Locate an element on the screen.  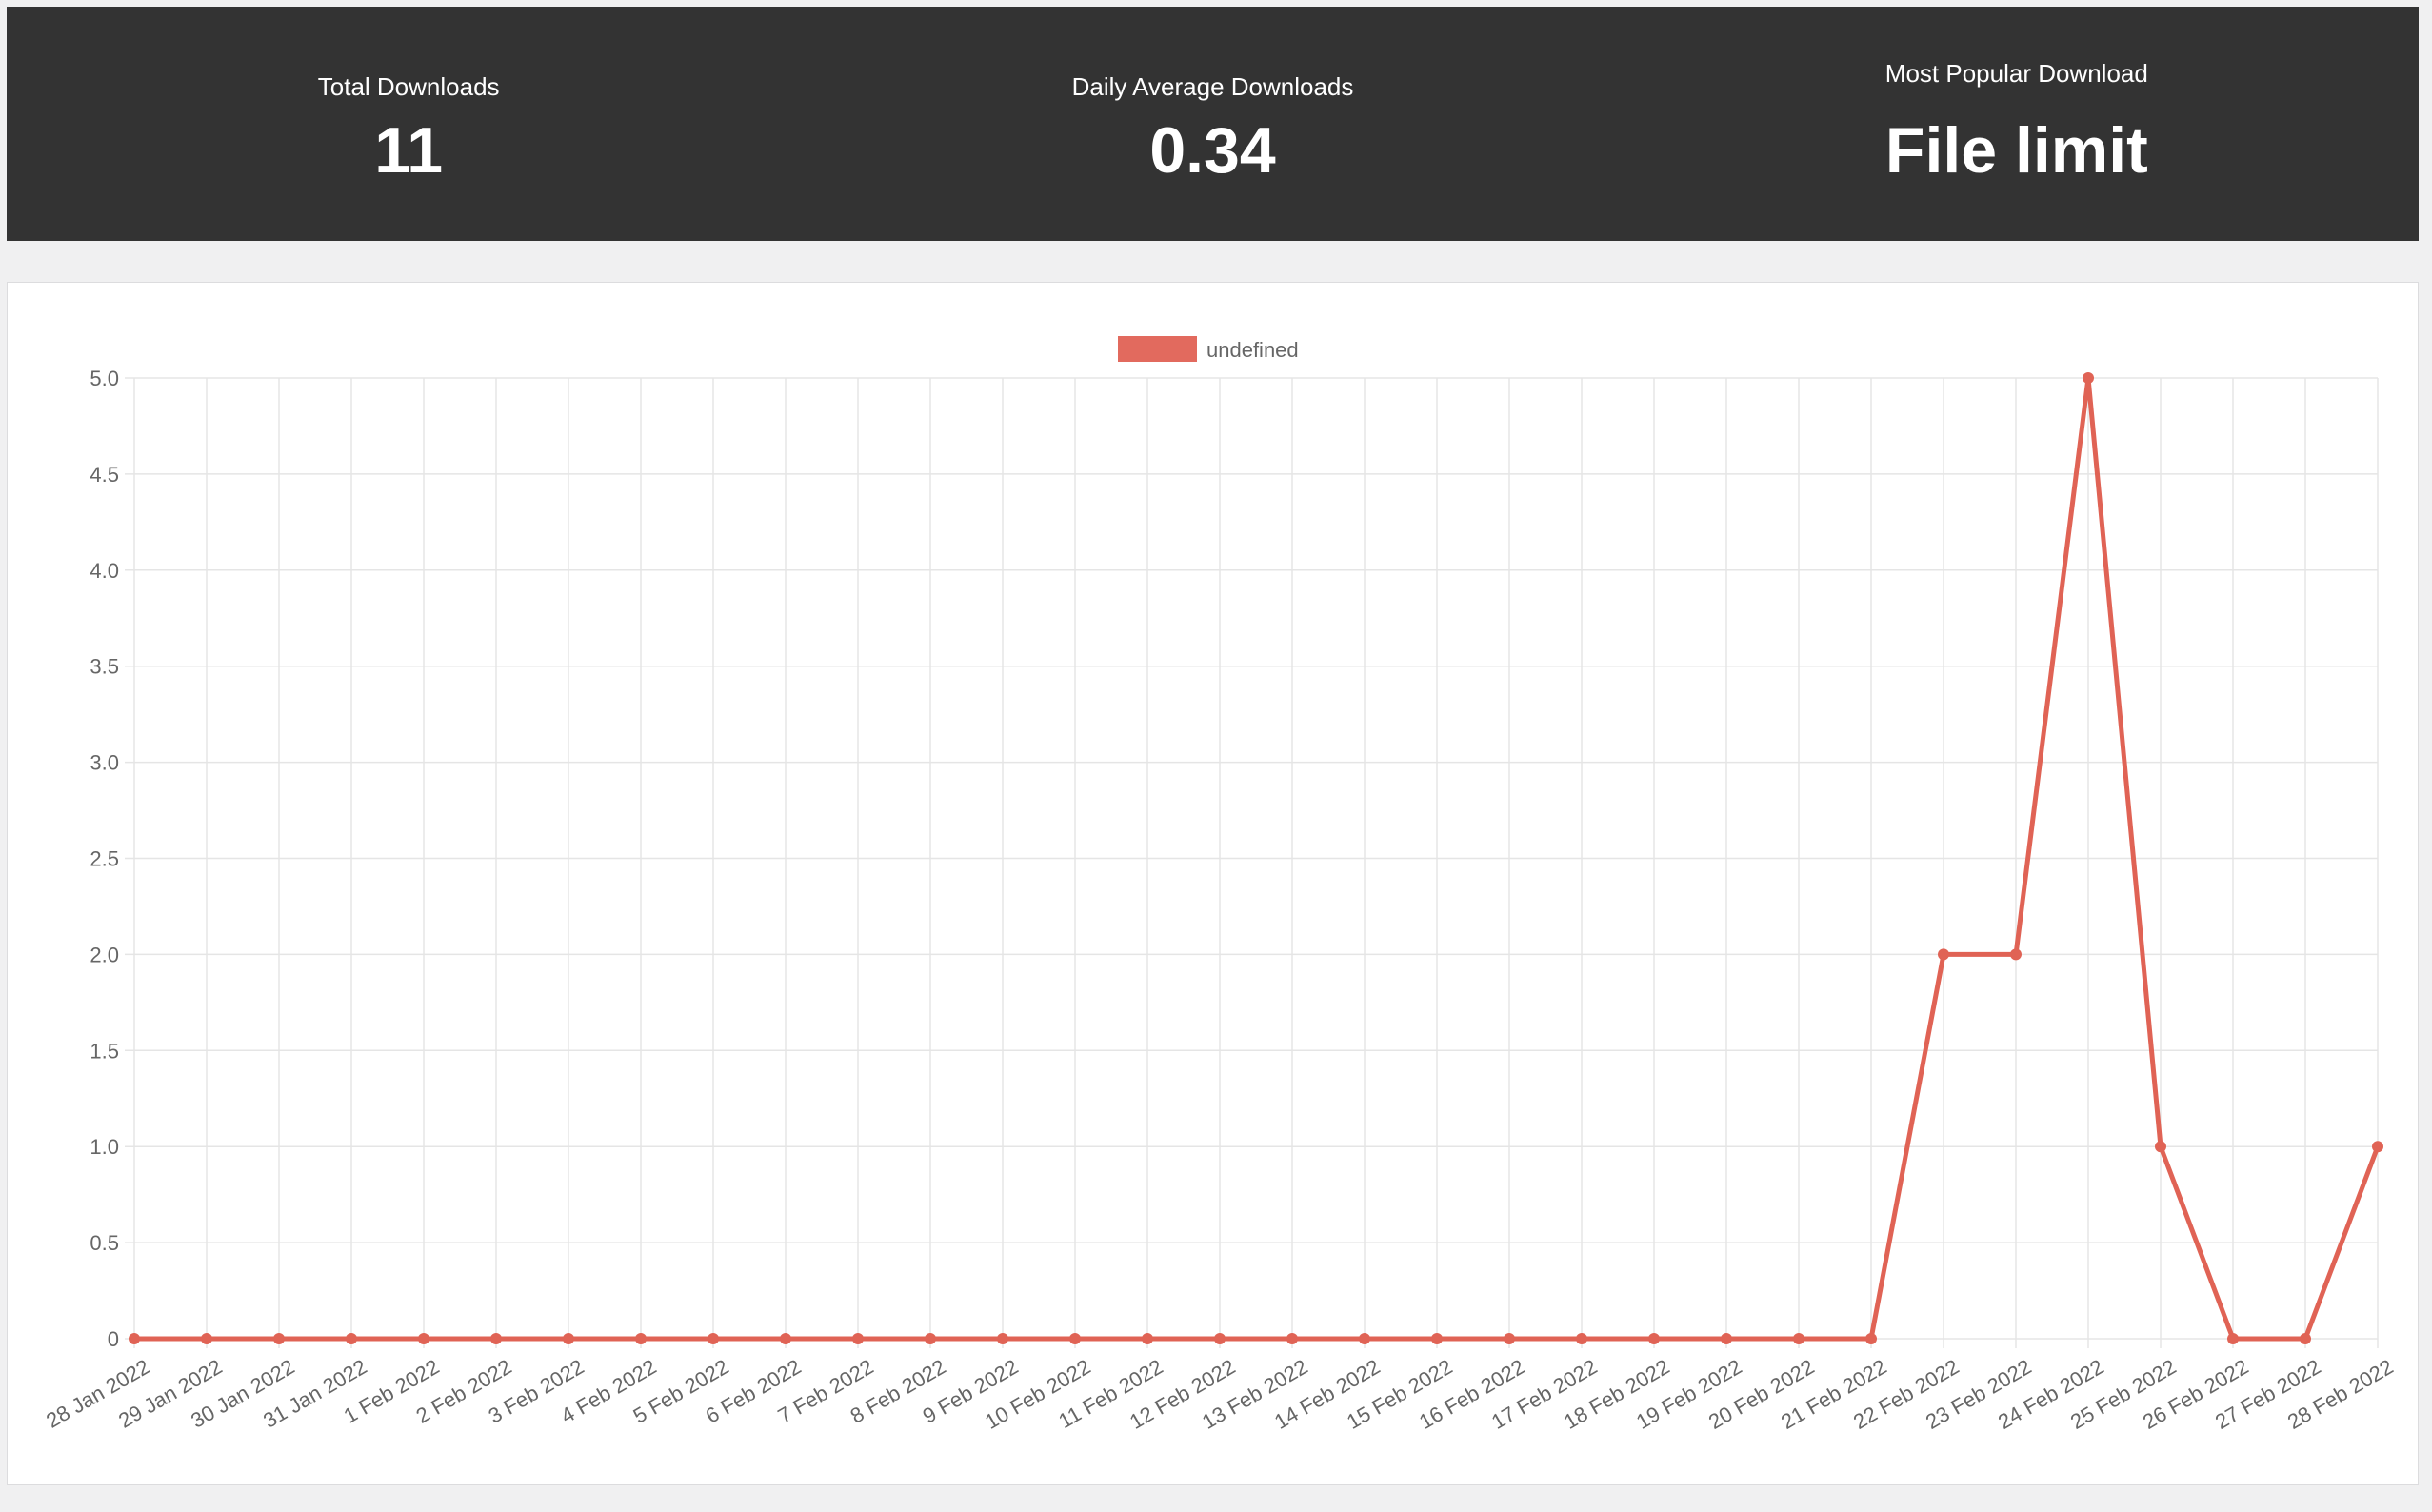
most-popular-value: File limit is located at coordinates (2016, 150).